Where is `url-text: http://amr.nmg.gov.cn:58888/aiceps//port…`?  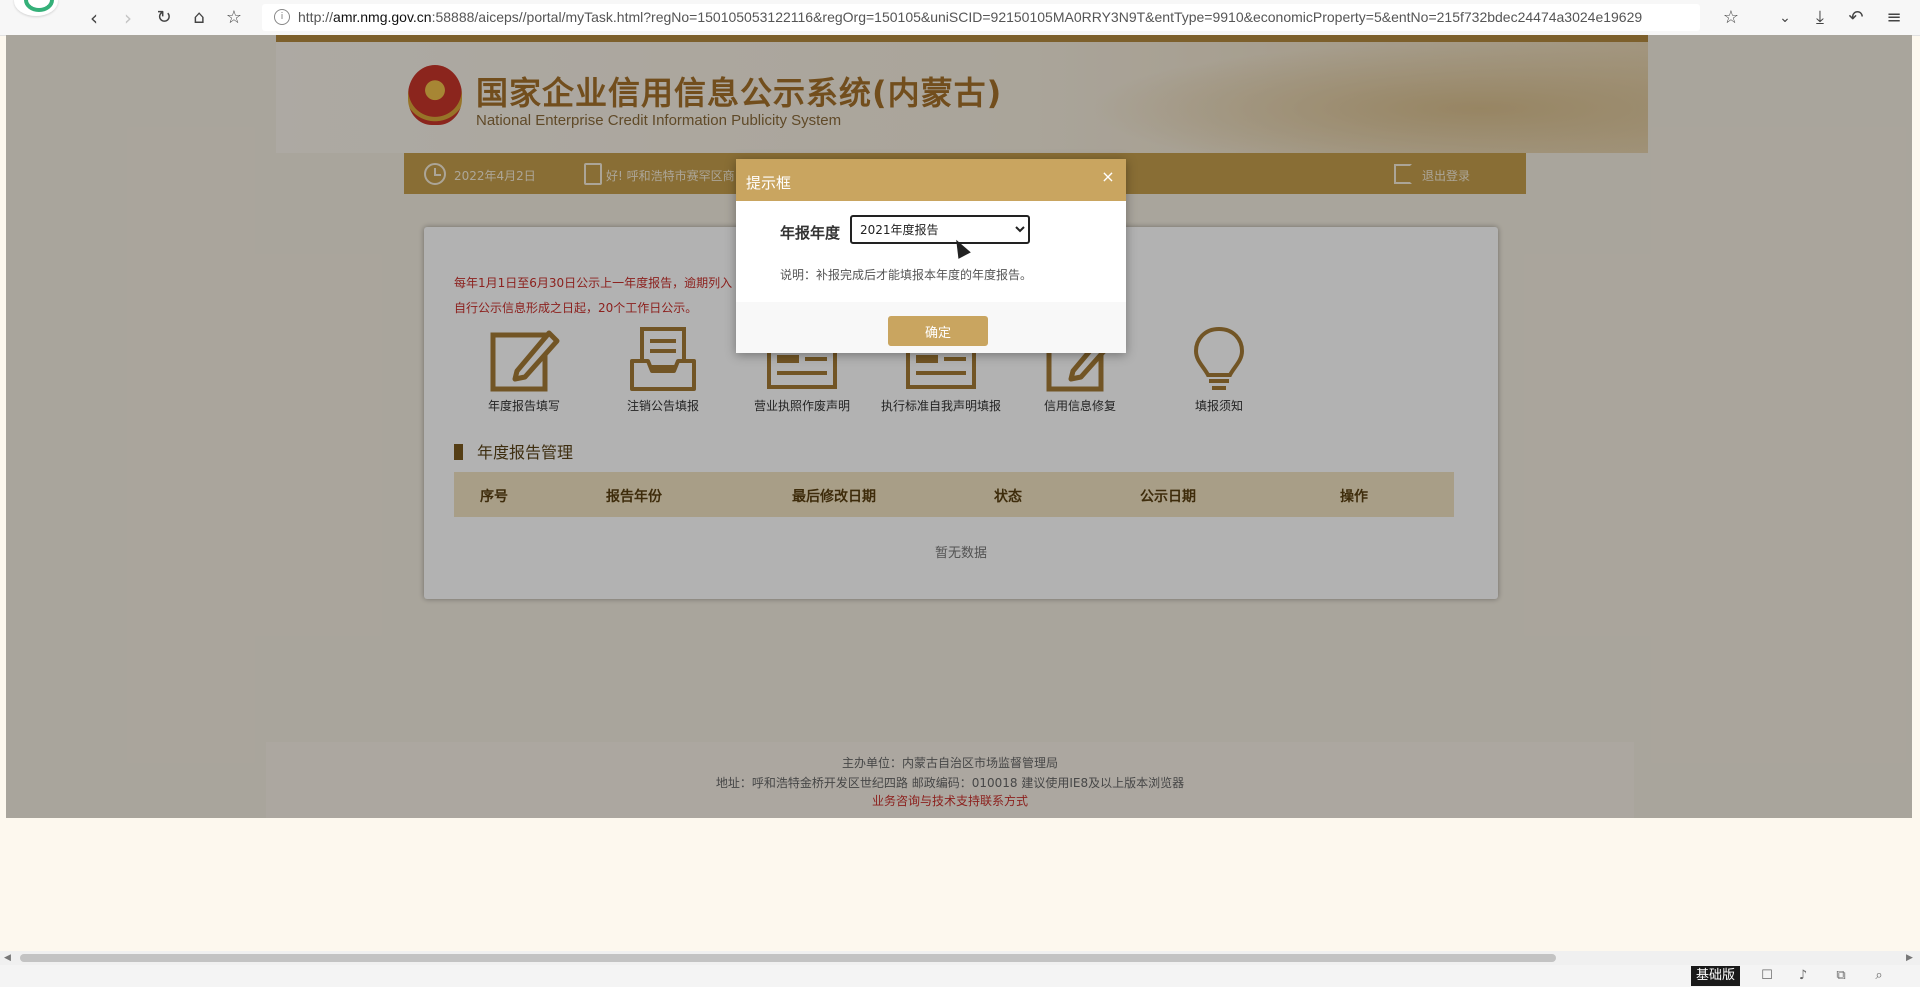
url-text: http://amr.nmg.gov.cn:58888/aiceps//port… is located at coordinates (970, 17).